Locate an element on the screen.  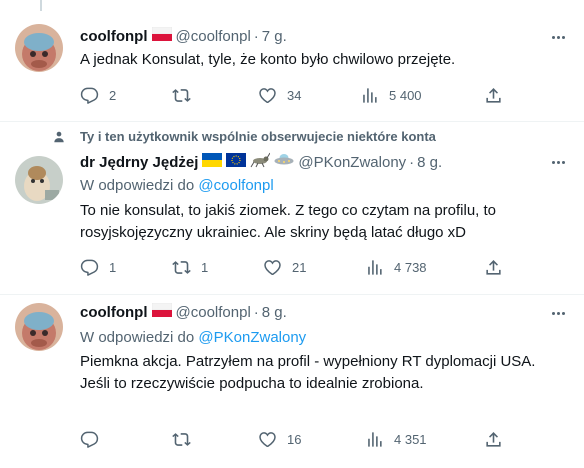
views-count: 4 738 is located at coordinates (410, 267).